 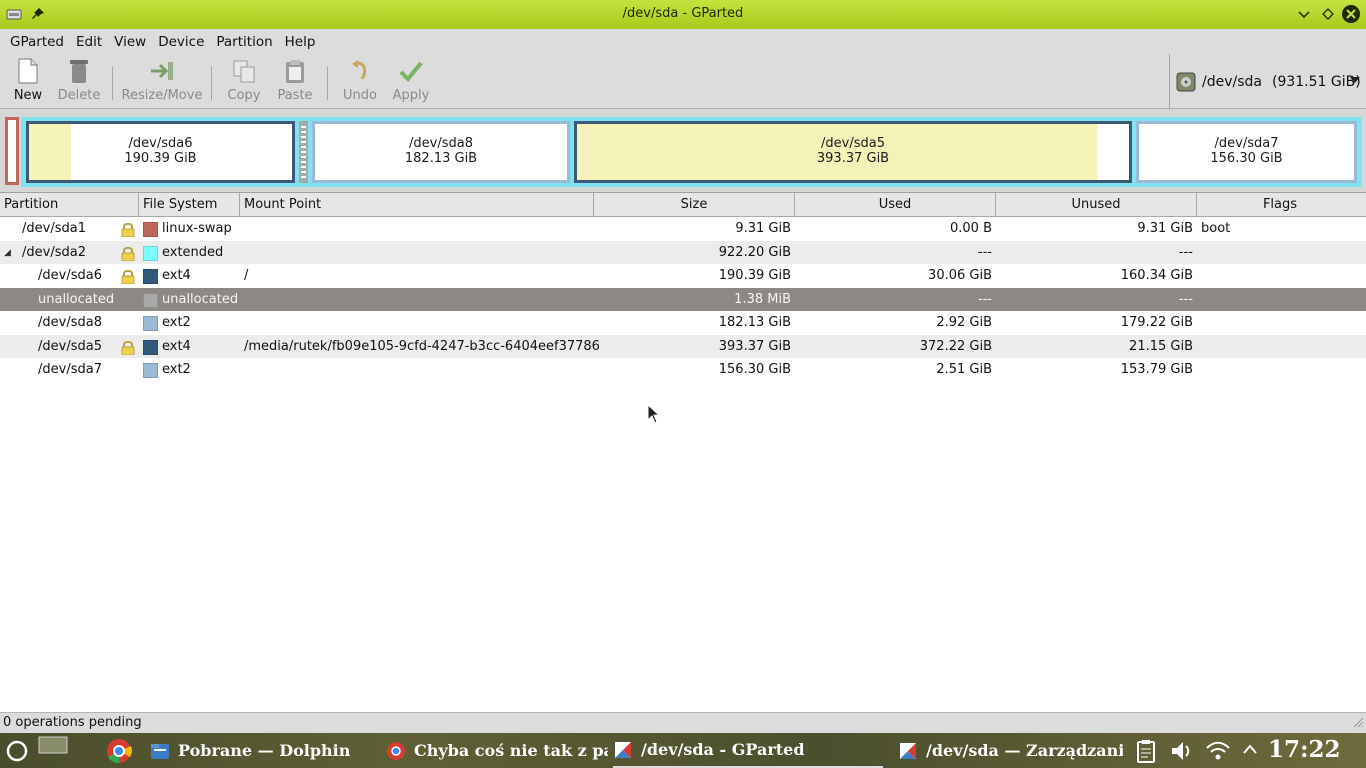 I want to click on unallocated-block, so click(x=303, y=152).